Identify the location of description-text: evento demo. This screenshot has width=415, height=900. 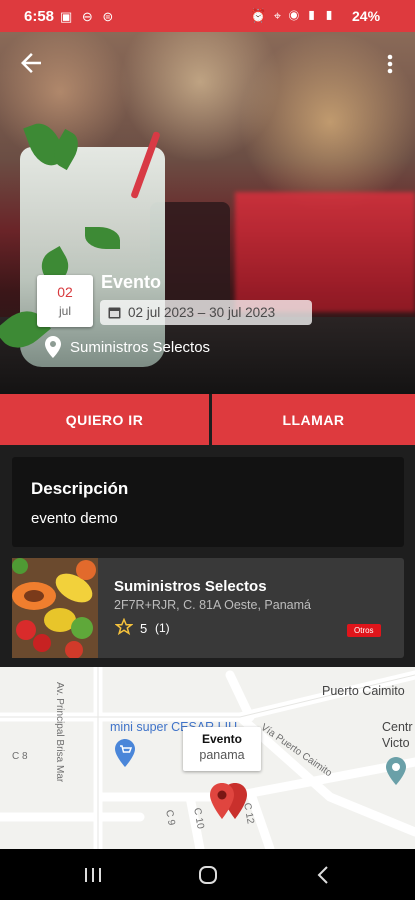
(74, 518).